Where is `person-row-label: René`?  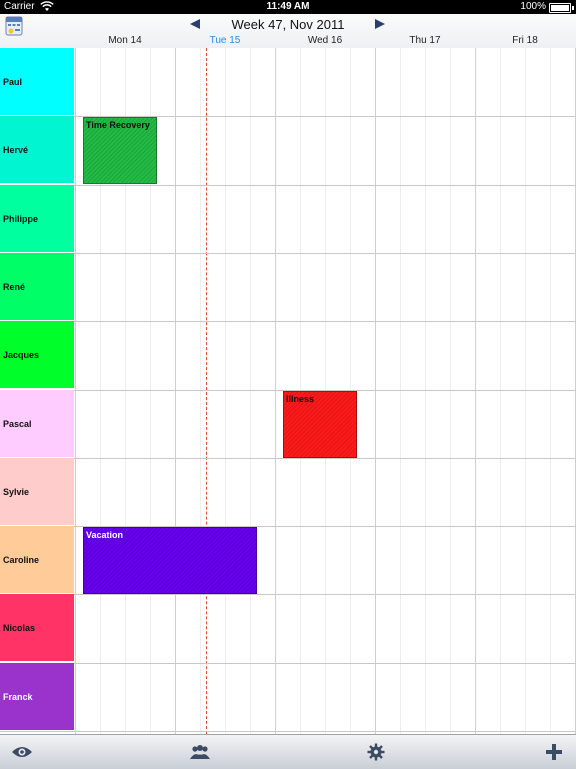 person-row-label: René is located at coordinates (37, 287).